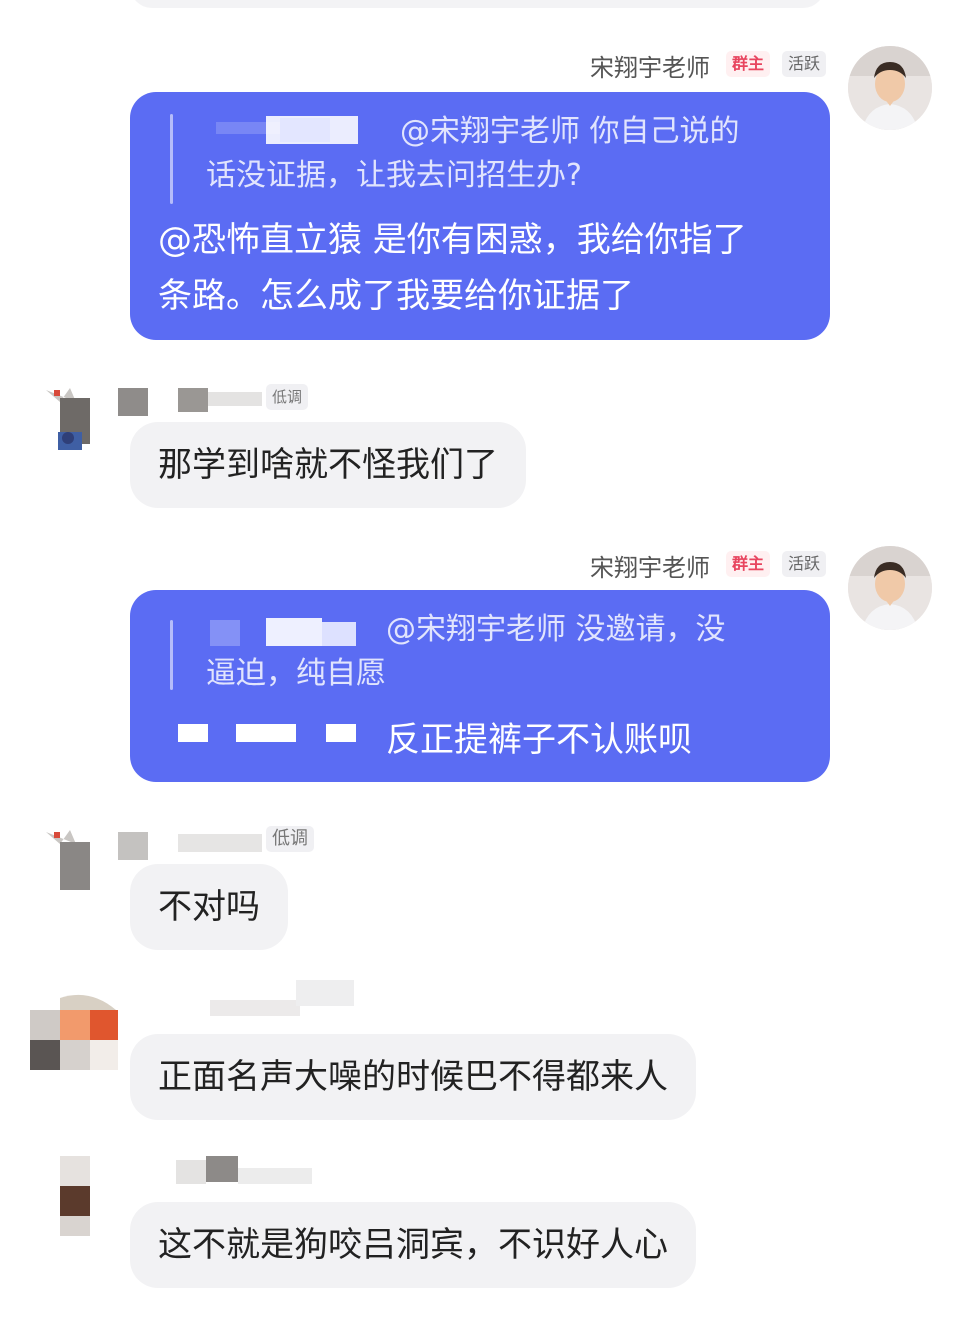 The height and width of the screenshot is (1322, 960). What do you see at coordinates (394, 175) in the screenshot?
I see `quote-text: 话没证据，让我去问招生办?` at bounding box center [394, 175].